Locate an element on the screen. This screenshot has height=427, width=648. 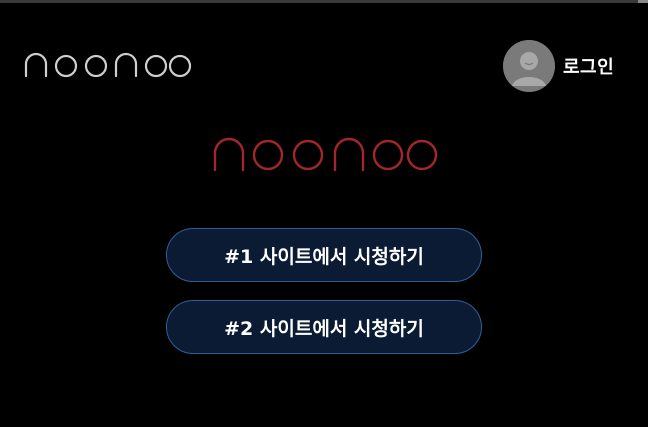
watch-site-1-label: #1 사이트에서 시청하기 is located at coordinates (324, 256).